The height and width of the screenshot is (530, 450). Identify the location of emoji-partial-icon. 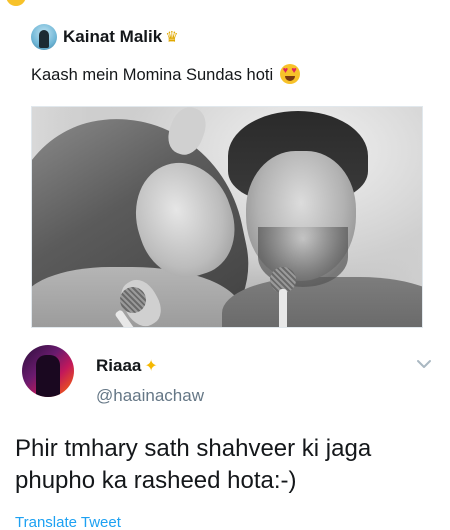
(16, 3).